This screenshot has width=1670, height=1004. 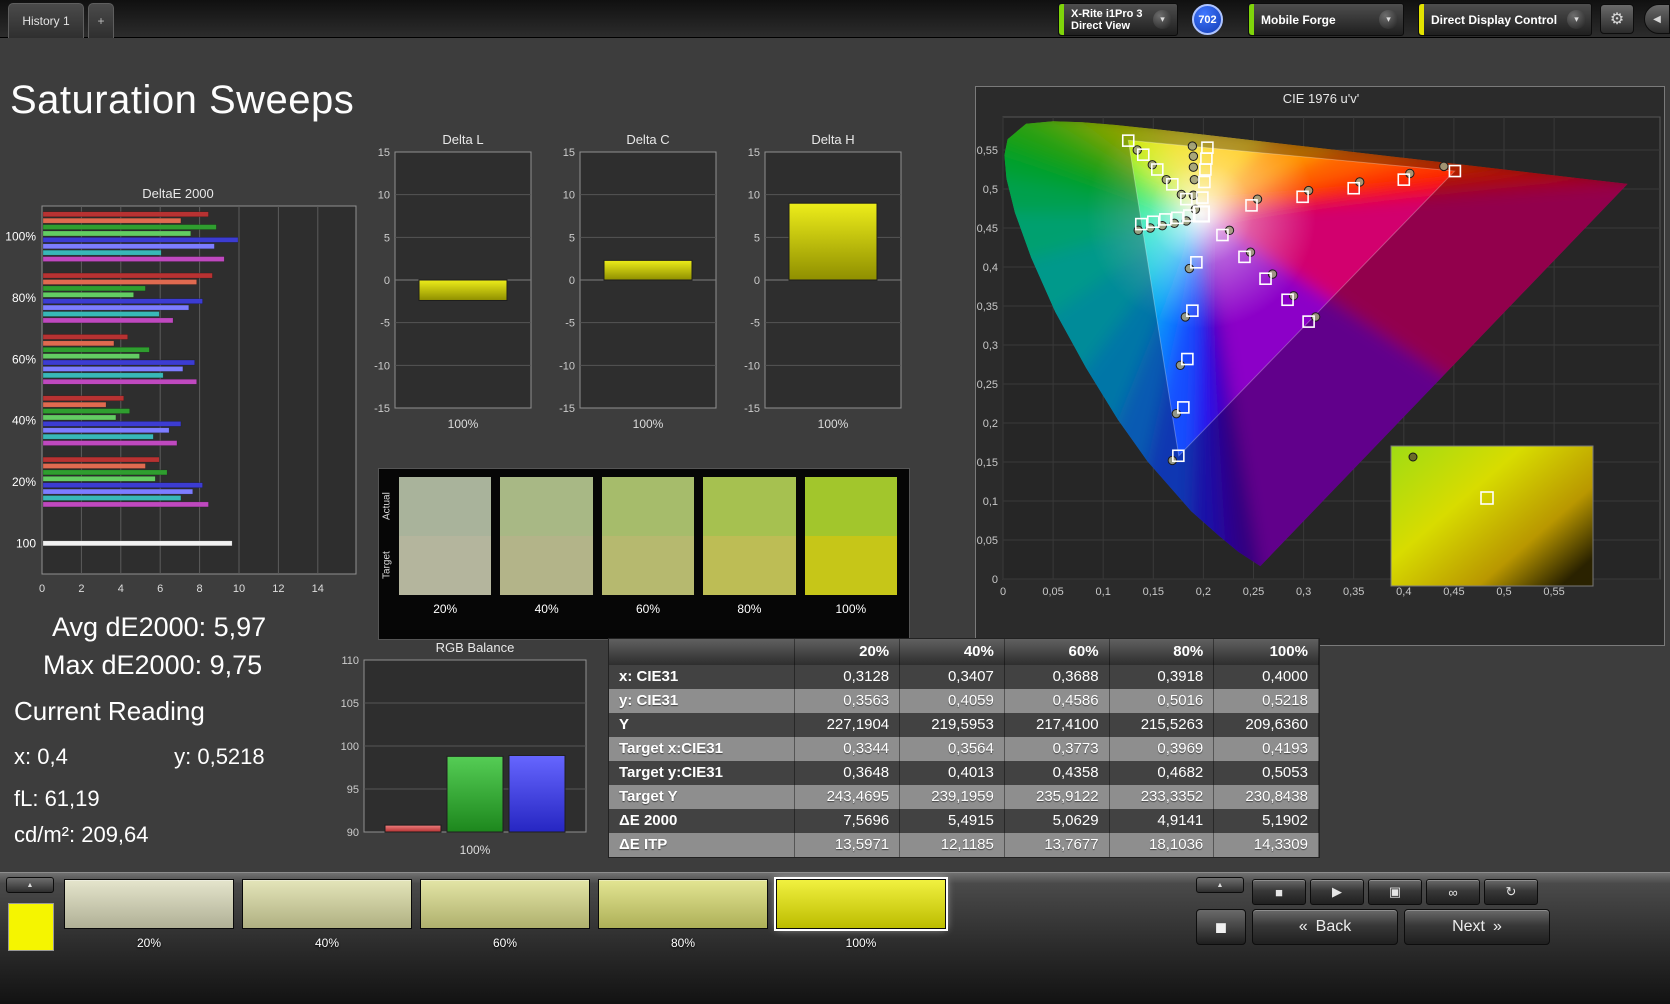 What do you see at coordinates (1221, 927) in the screenshot?
I see `stop-measuring-button: ◼` at bounding box center [1221, 927].